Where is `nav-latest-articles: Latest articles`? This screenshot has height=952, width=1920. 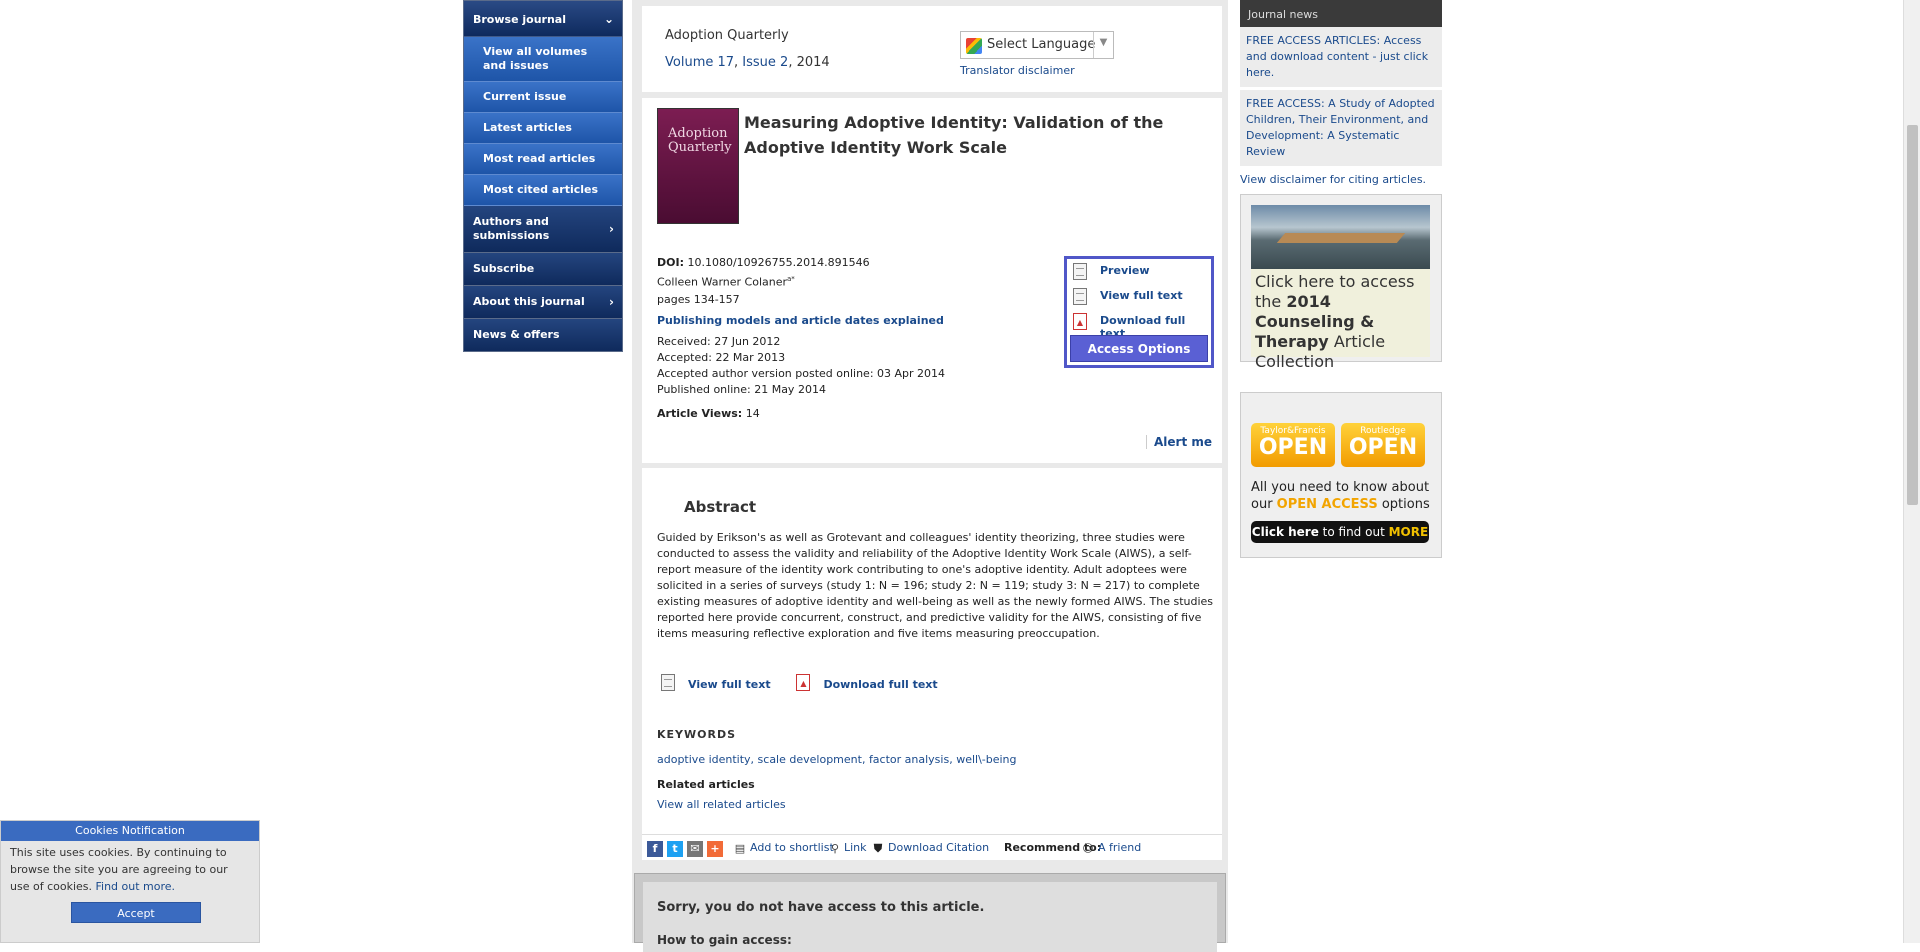
nav-latest-articles: Latest articles is located at coordinates (543, 128).